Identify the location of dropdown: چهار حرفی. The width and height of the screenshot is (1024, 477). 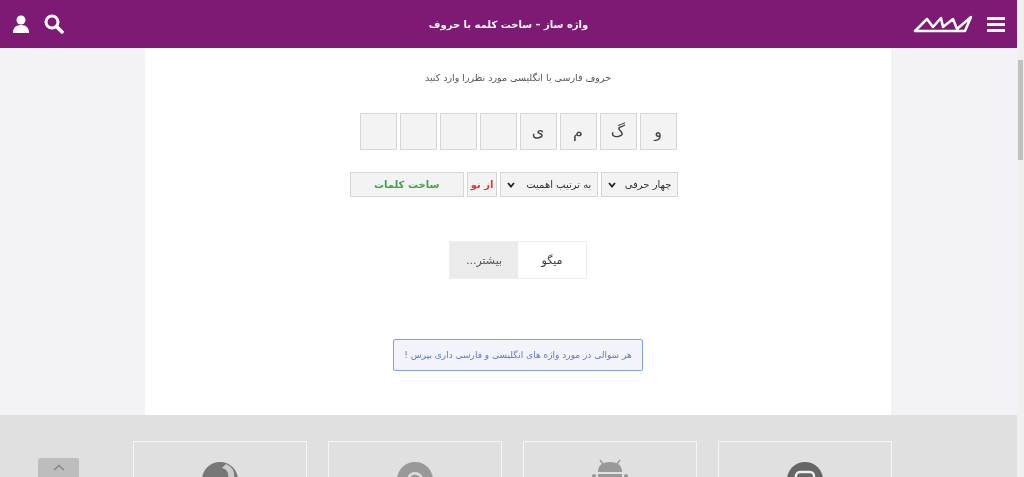
(640, 184).